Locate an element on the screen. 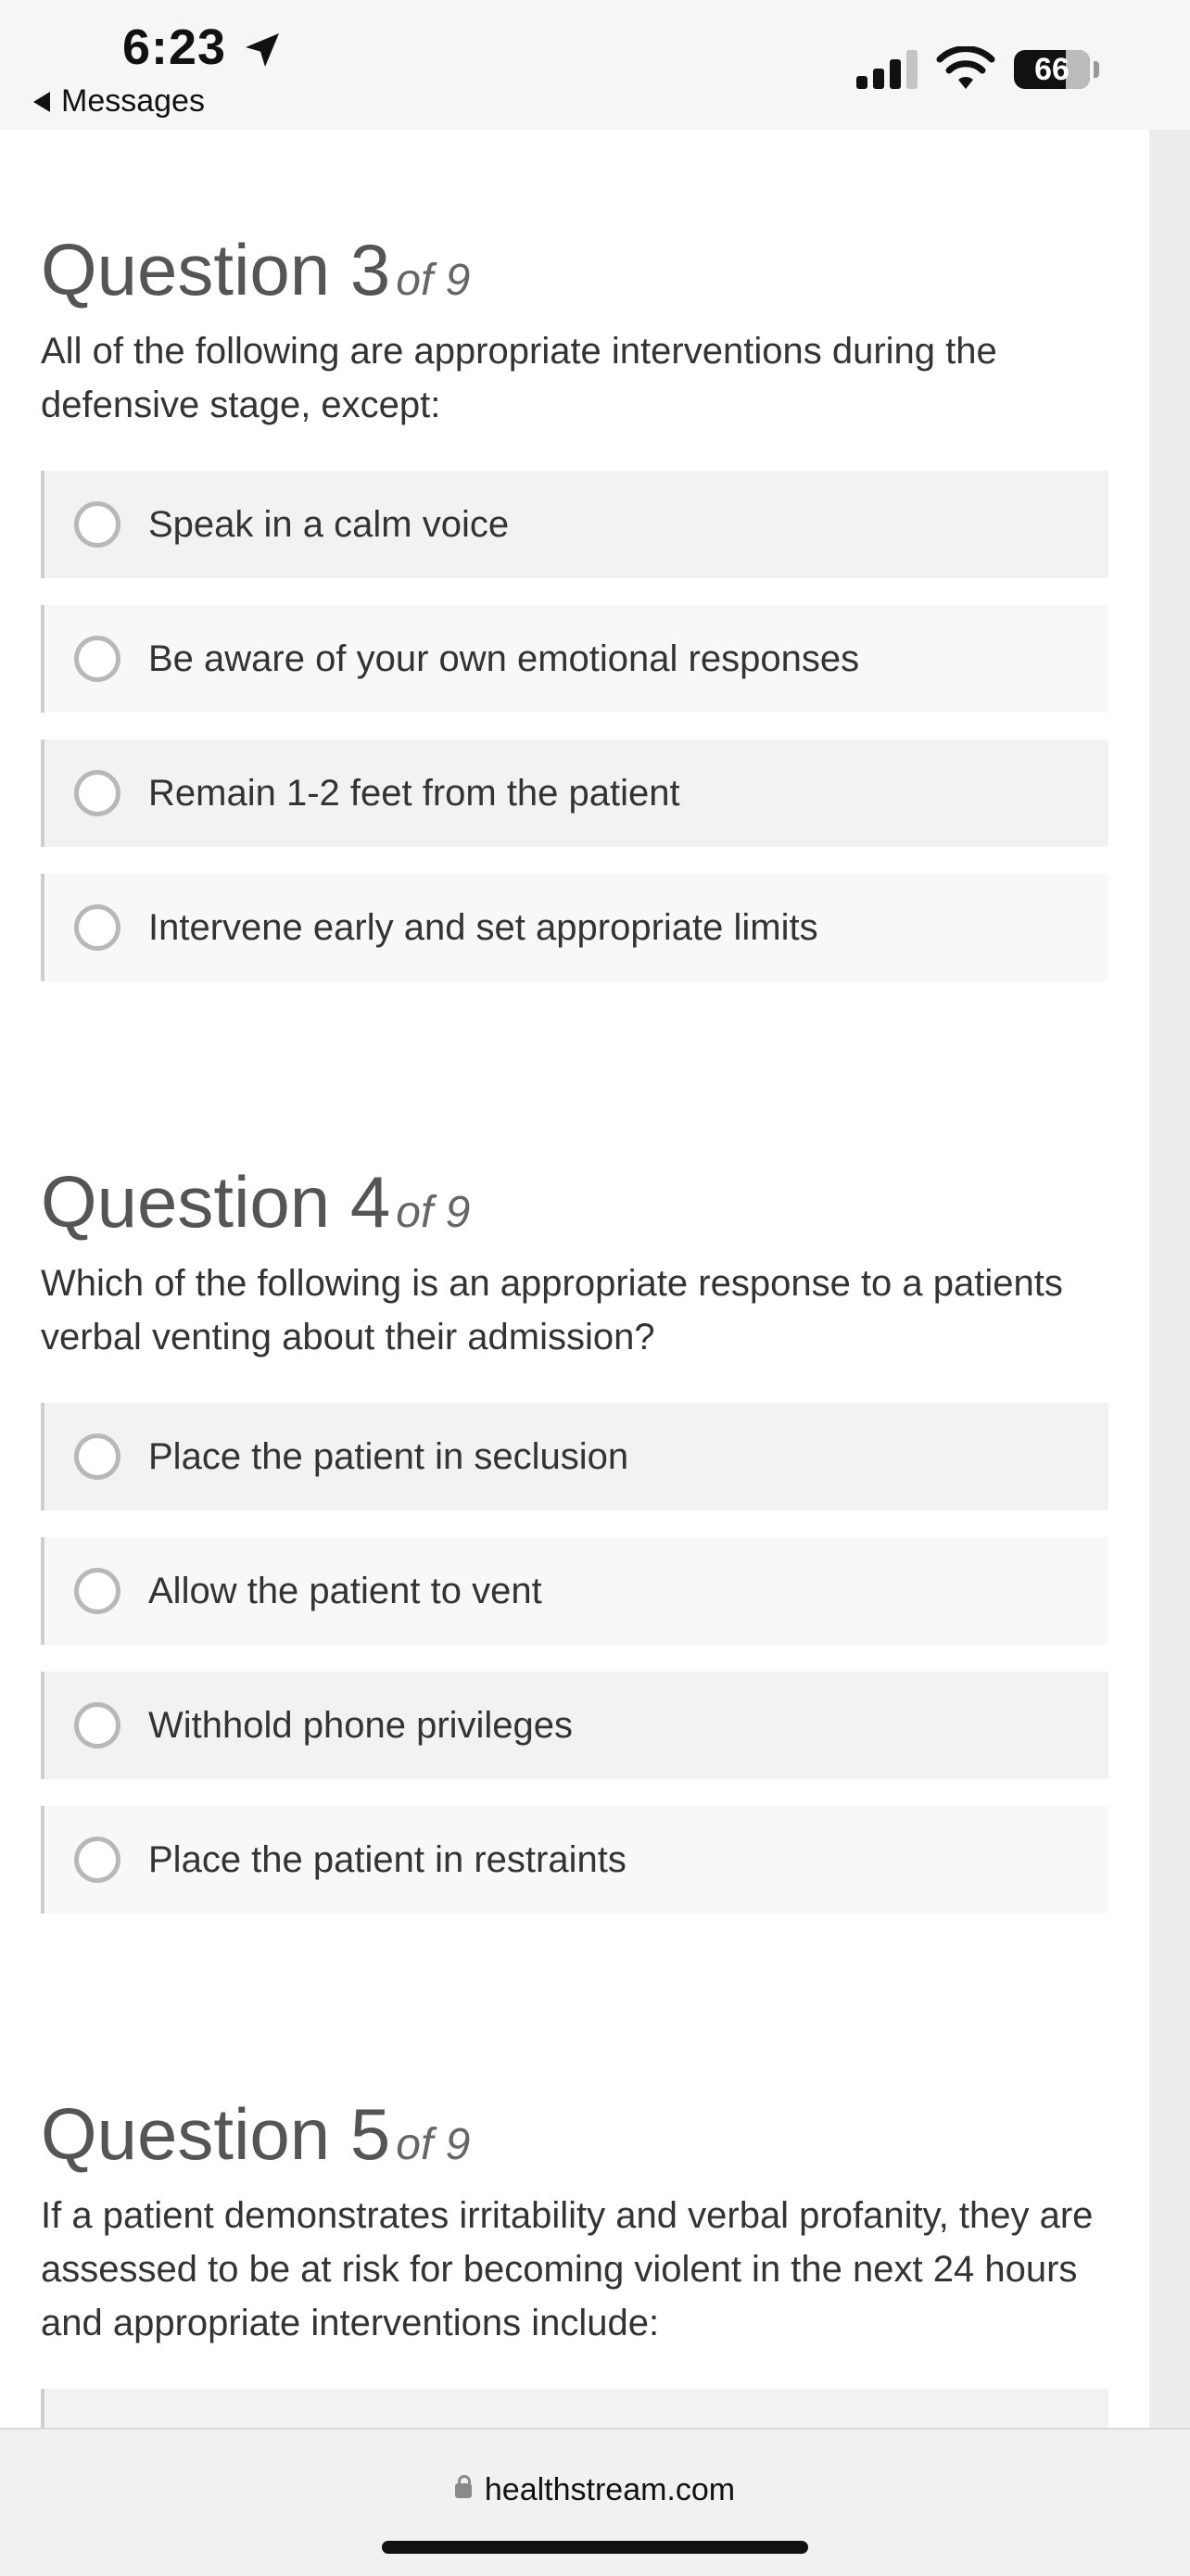 The height and width of the screenshot is (2576, 1190). answer-option: Allow the patient to vent is located at coordinates (574, 1591).